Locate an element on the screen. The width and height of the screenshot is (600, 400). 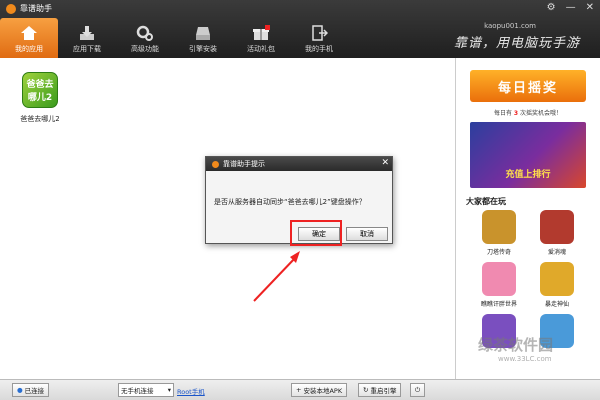
connection-status-button: ● 已连接 is located at coordinates (31, 390).